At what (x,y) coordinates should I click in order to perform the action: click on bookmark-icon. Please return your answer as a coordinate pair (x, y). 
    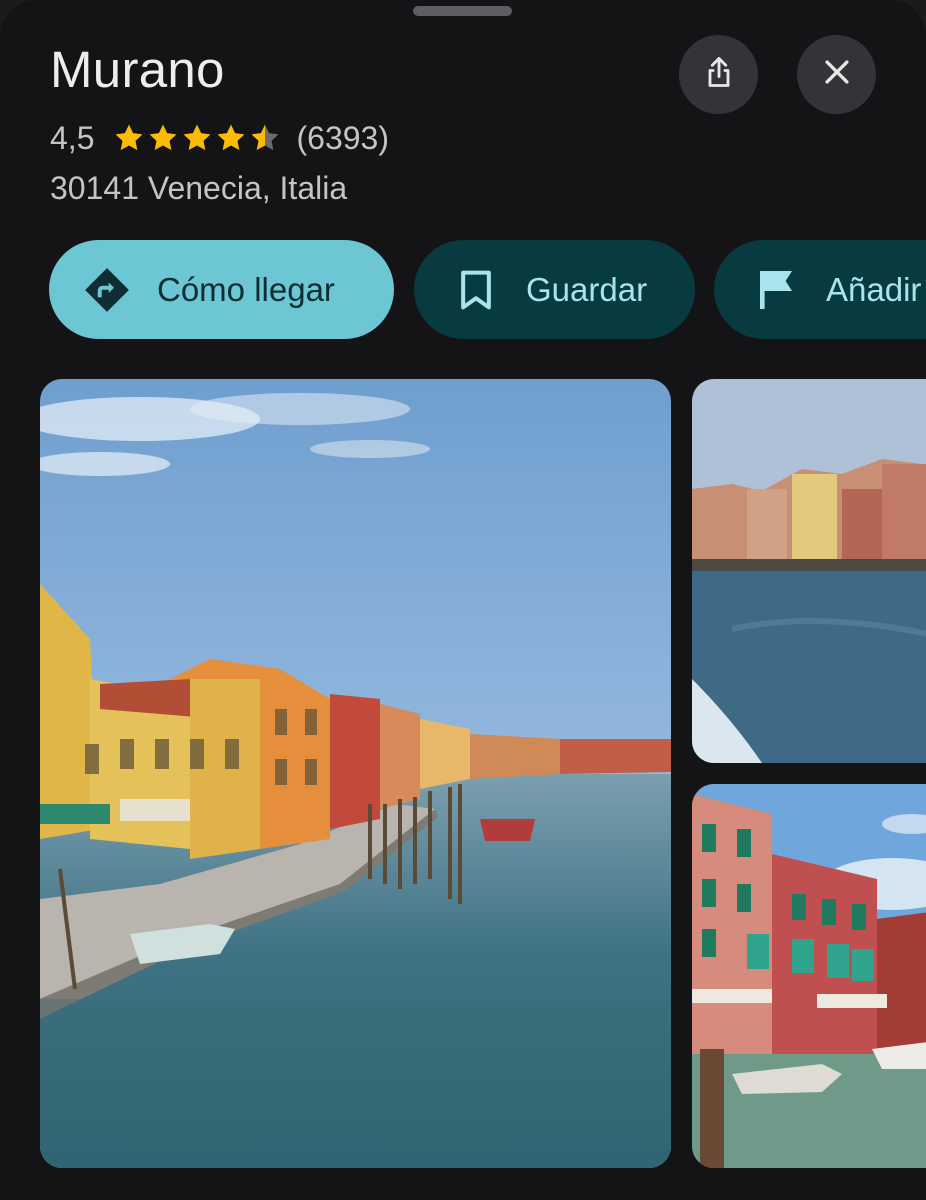
    Looking at the image, I should click on (476, 290).